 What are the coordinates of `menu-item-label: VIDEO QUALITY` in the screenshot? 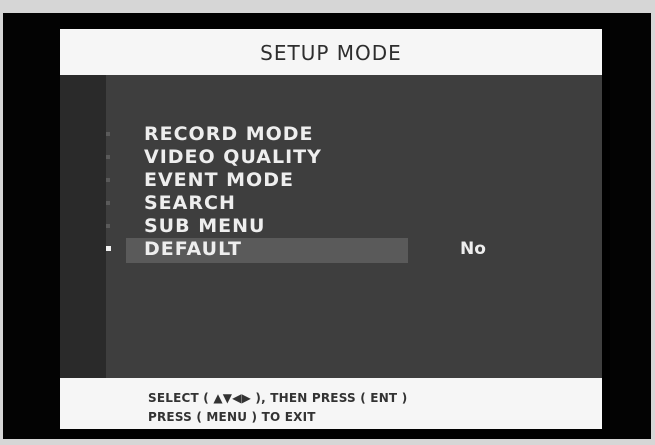 It's located at (233, 157).